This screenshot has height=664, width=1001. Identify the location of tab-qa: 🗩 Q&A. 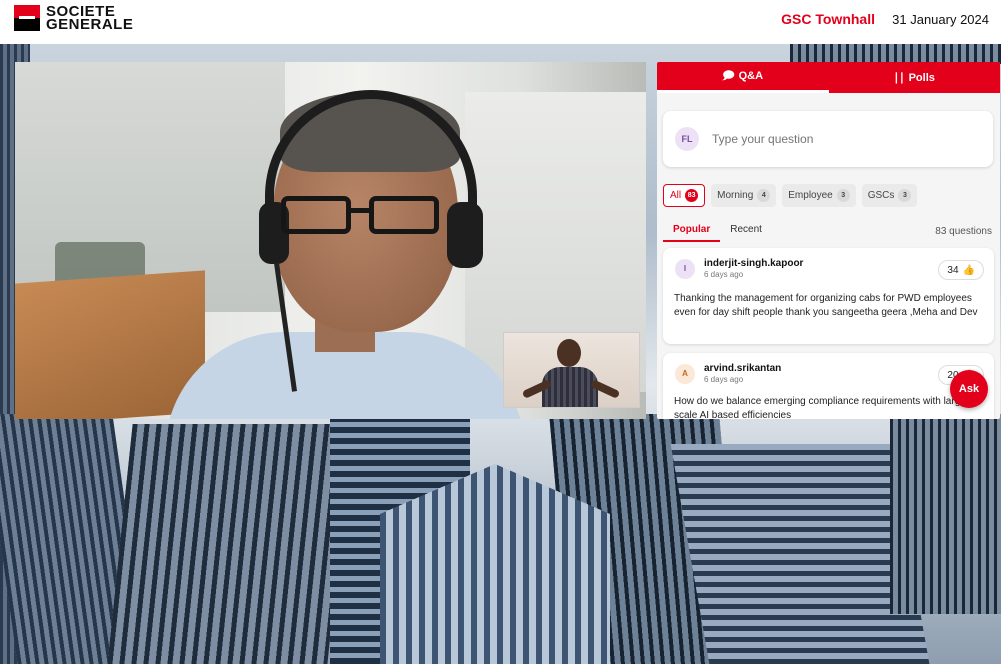
(743, 77).